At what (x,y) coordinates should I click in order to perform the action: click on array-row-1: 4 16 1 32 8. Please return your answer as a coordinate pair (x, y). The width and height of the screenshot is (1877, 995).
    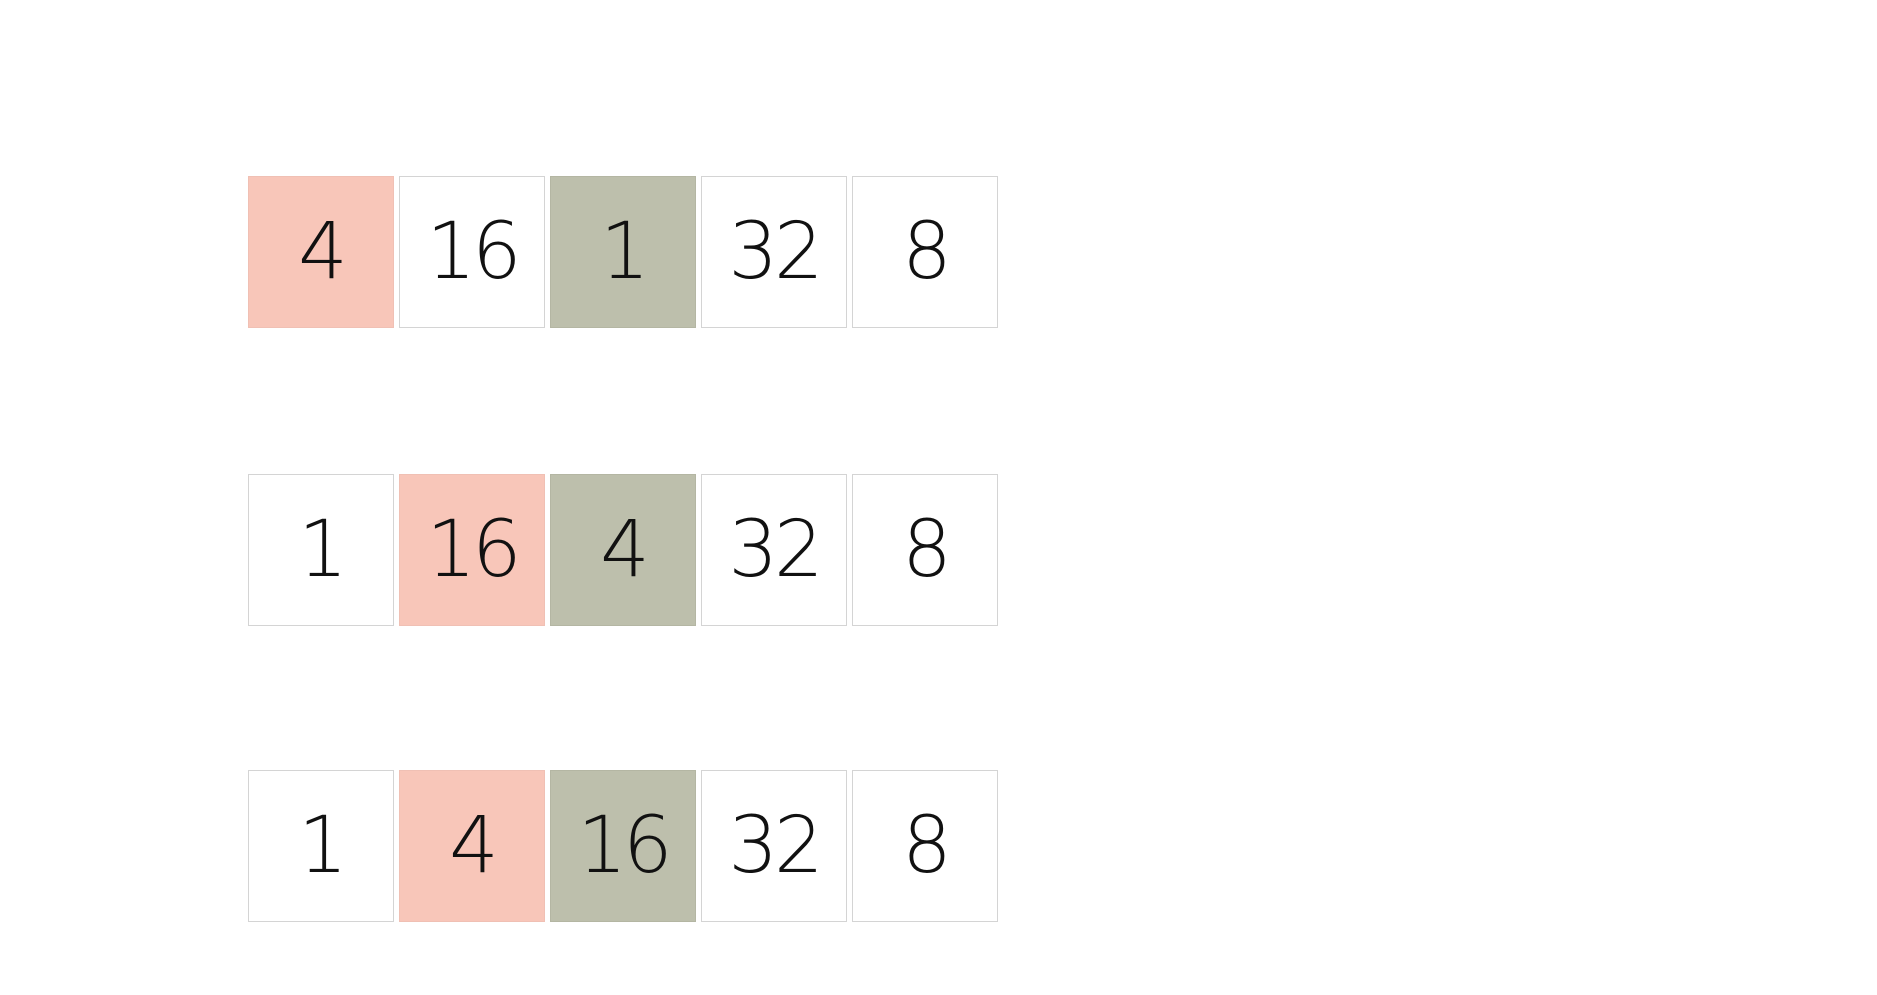
    Looking at the image, I should click on (623, 252).